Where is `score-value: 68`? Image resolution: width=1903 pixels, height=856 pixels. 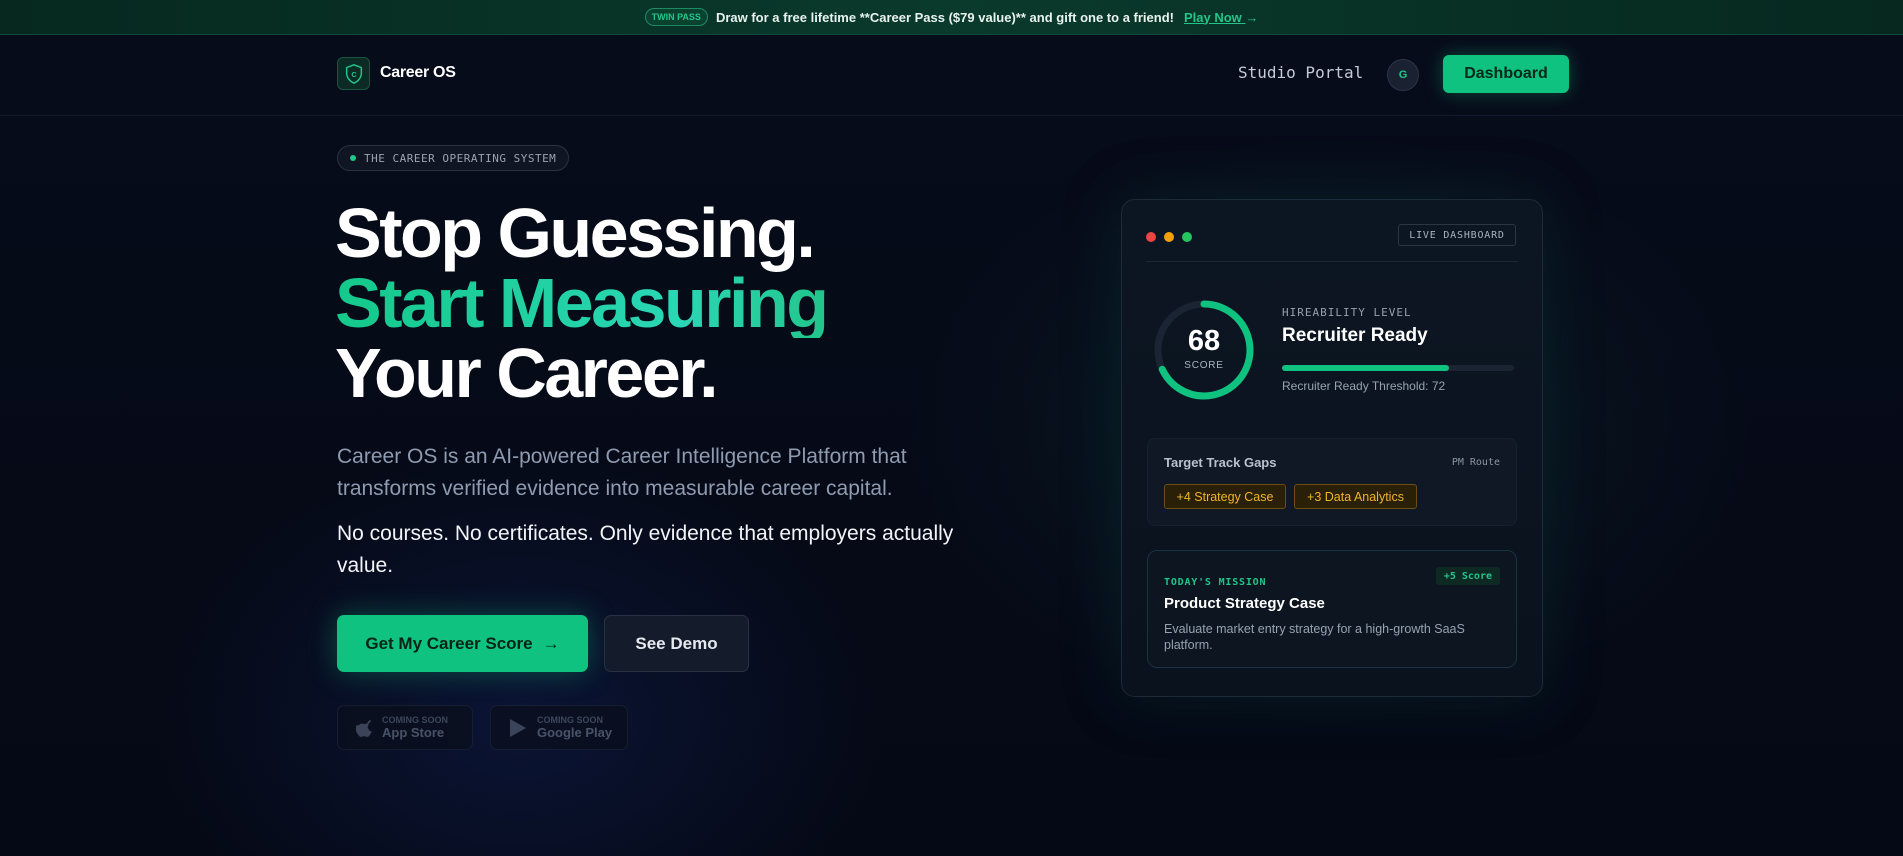 score-value: 68 is located at coordinates (1204, 341).